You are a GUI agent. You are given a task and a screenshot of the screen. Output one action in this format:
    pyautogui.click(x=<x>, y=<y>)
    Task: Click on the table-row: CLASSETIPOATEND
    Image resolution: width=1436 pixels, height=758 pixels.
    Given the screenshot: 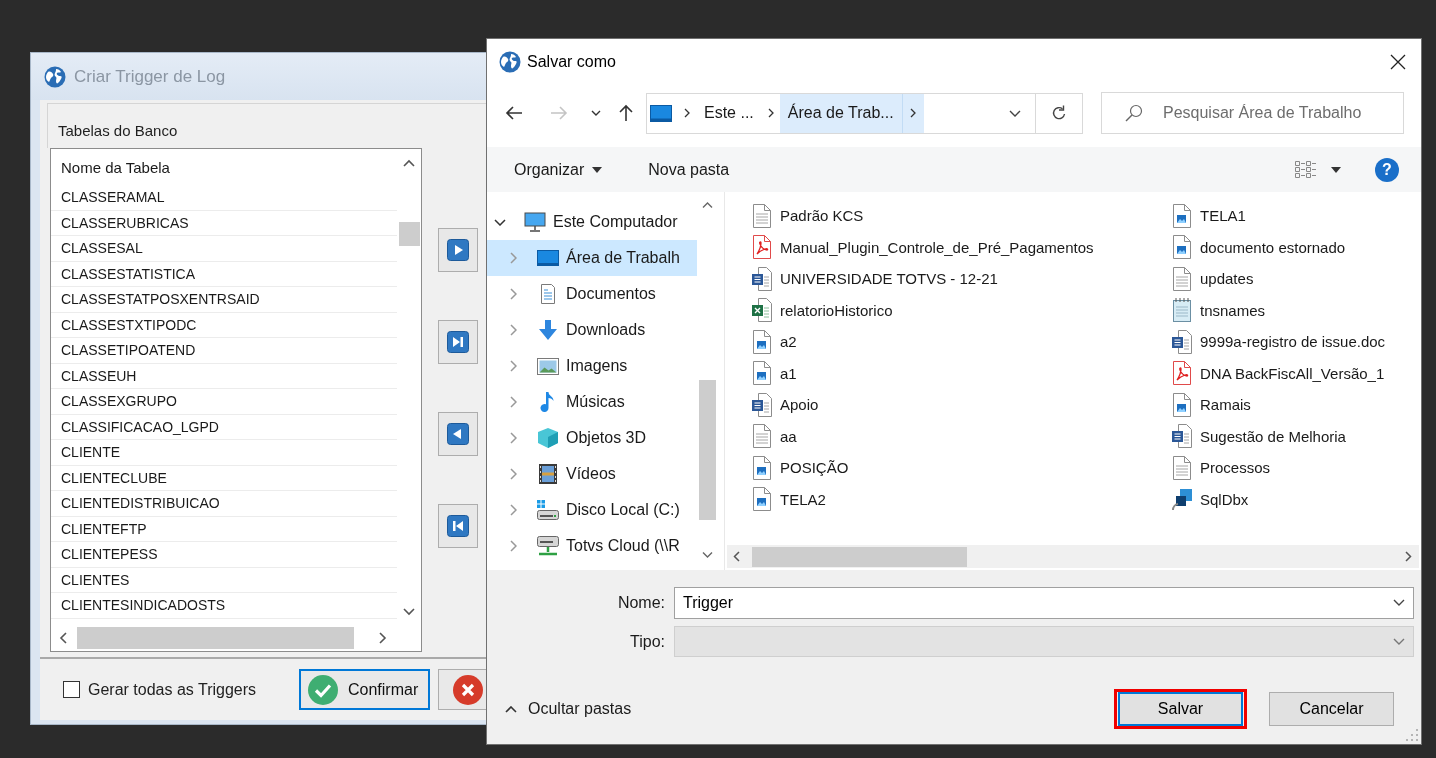 What is the action you would take?
    pyautogui.click(x=224, y=351)
    